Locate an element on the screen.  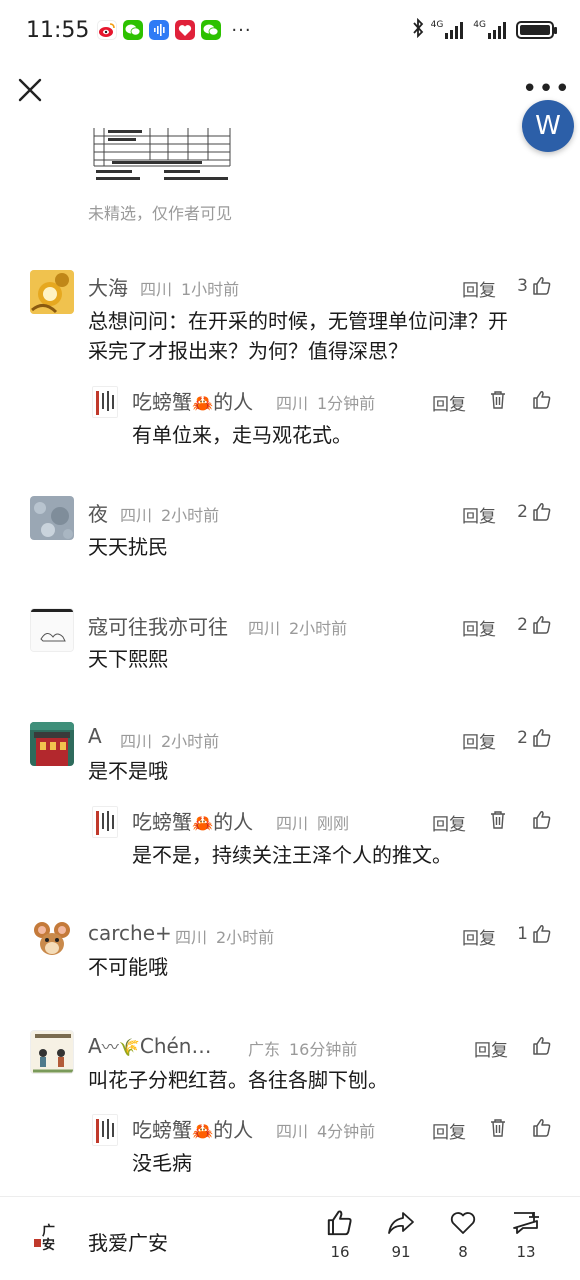
top-bar: ••• is located at coordinates (290, 93).